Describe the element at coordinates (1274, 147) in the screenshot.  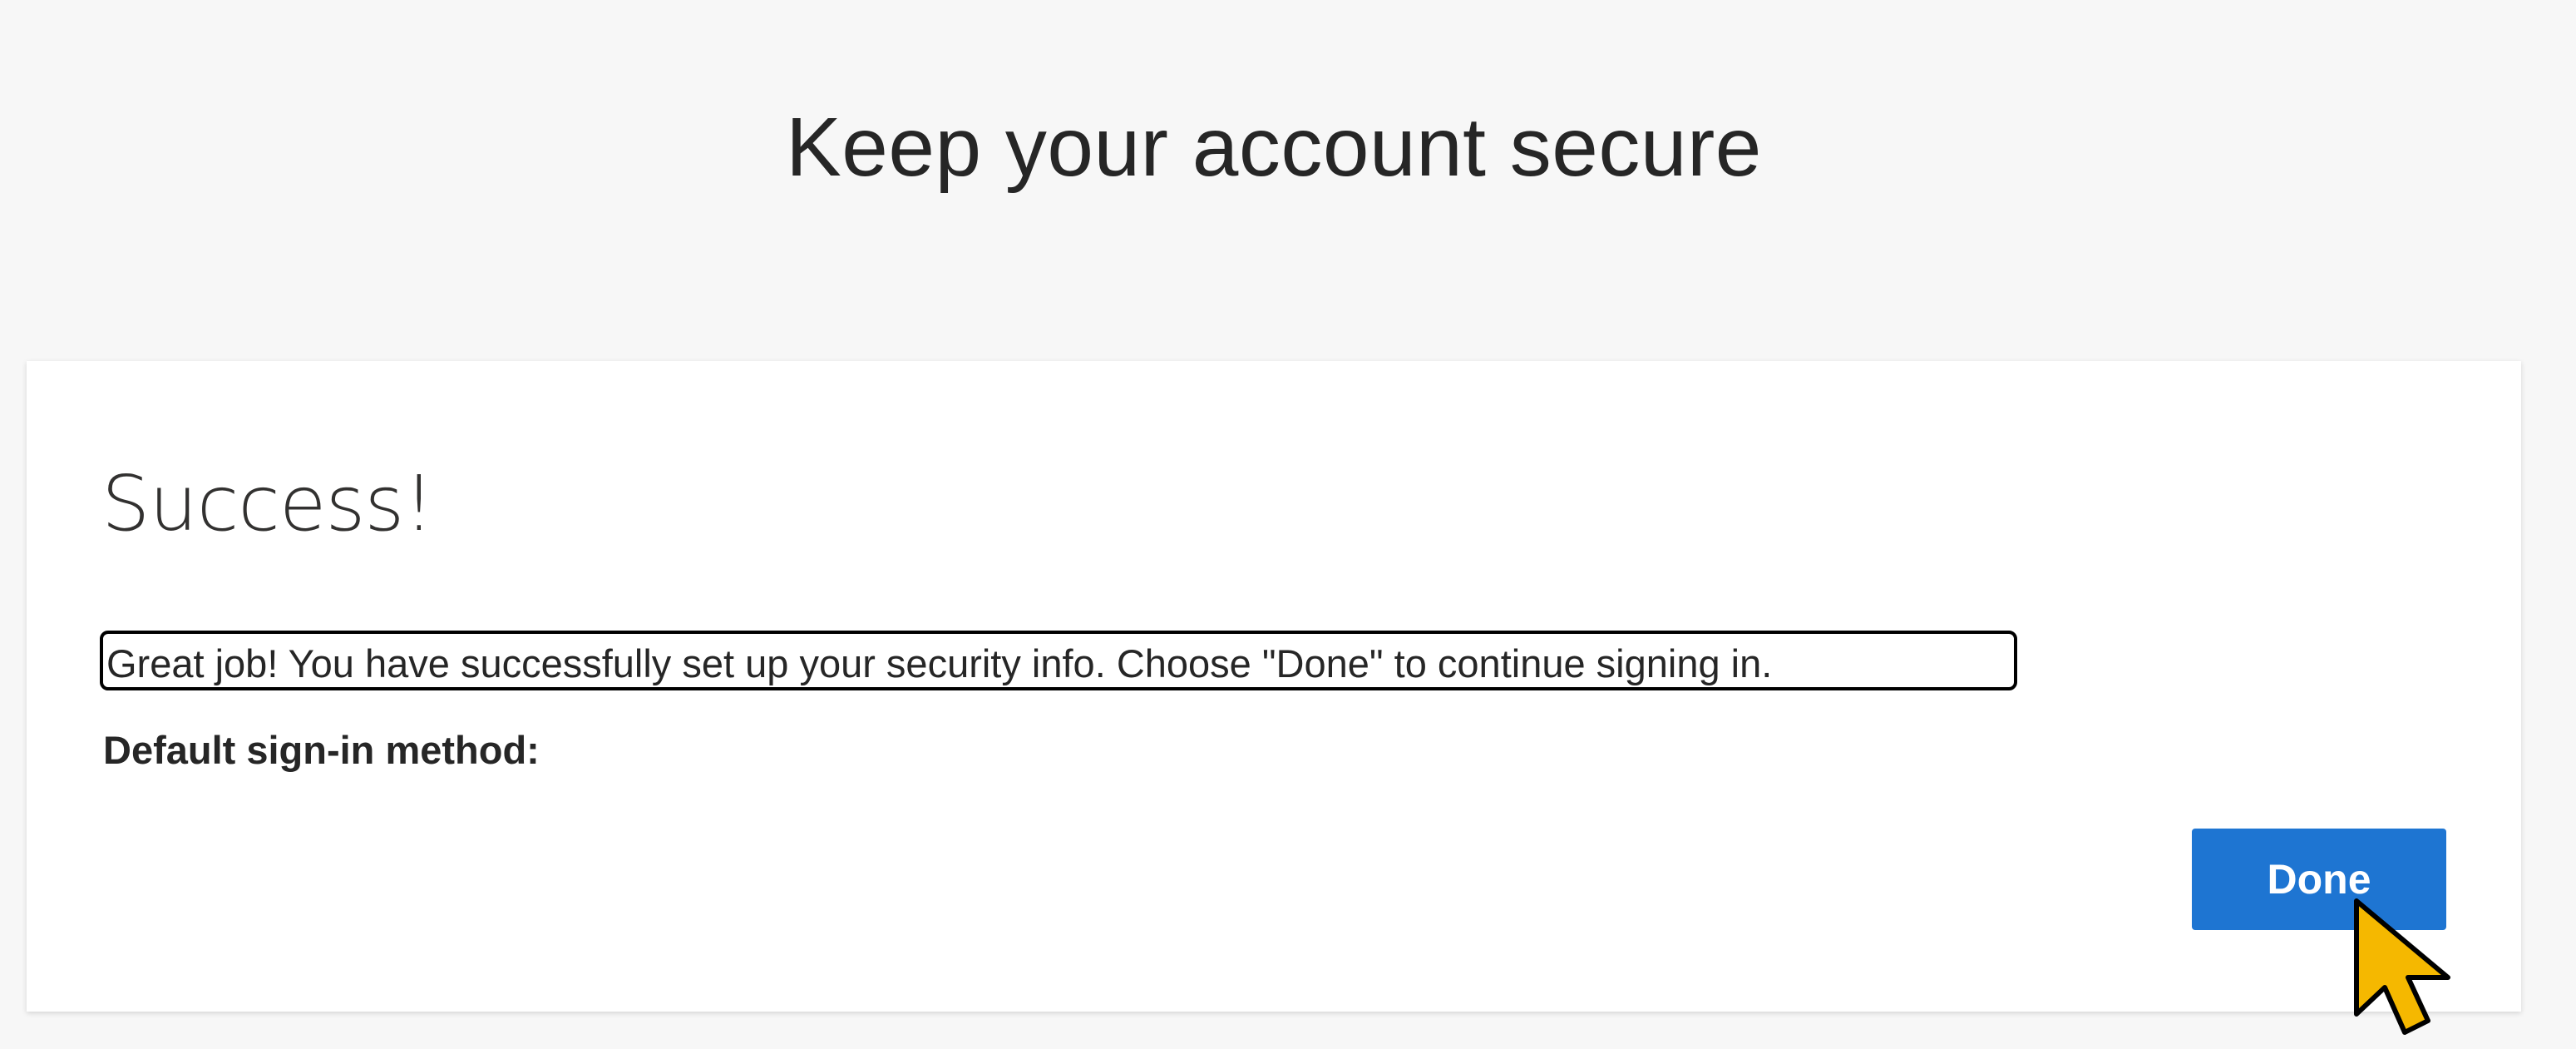
I see `page-title: Keep your account secure` at that location.